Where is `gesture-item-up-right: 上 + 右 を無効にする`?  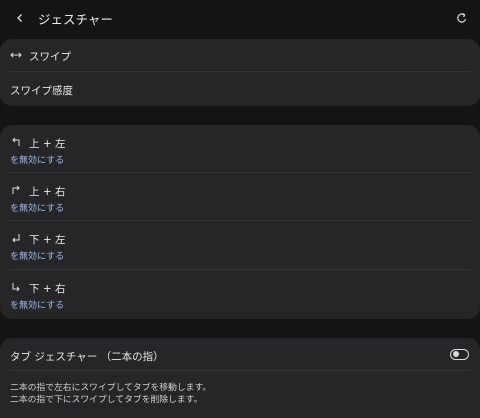 gesture-item-up-right: 上 + 右 を無効にする is located at coordinates (240, 197).